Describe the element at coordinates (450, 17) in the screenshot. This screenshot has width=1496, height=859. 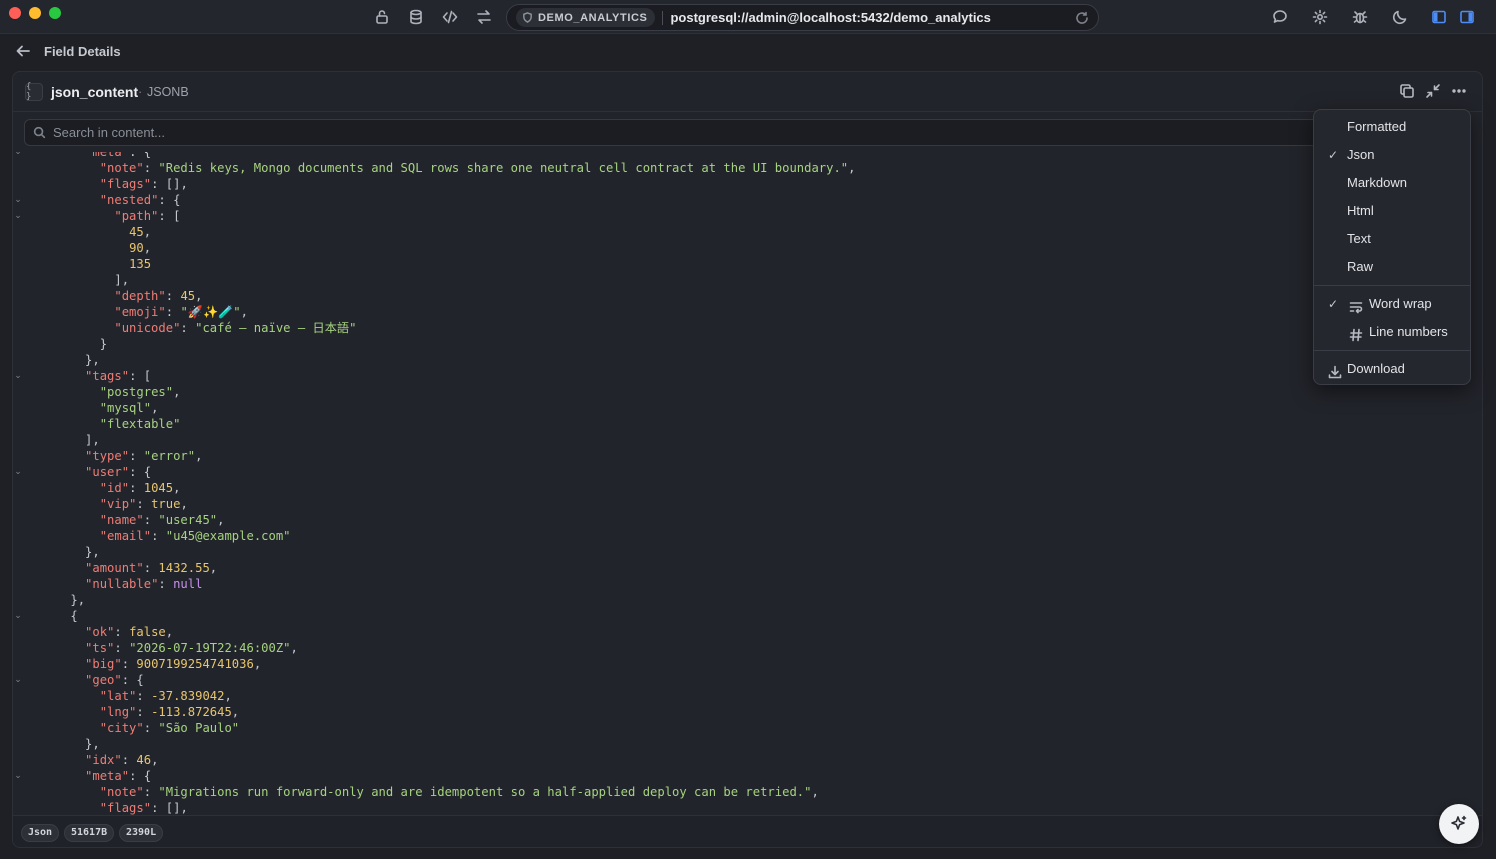
I see `code-icon` at that location.